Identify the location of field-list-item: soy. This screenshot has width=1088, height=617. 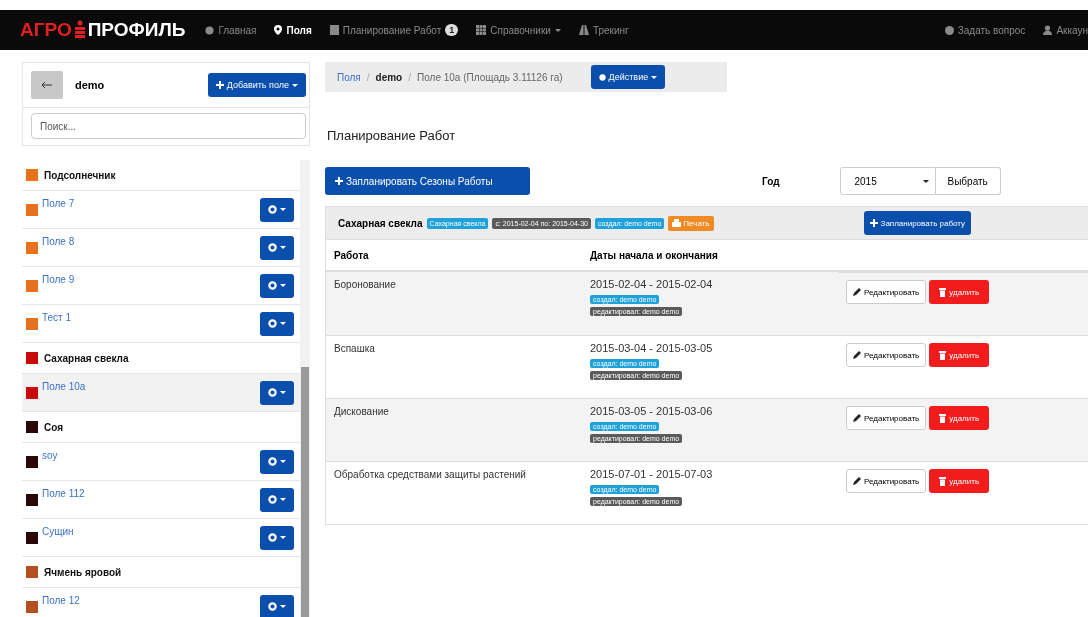
(161, 462).